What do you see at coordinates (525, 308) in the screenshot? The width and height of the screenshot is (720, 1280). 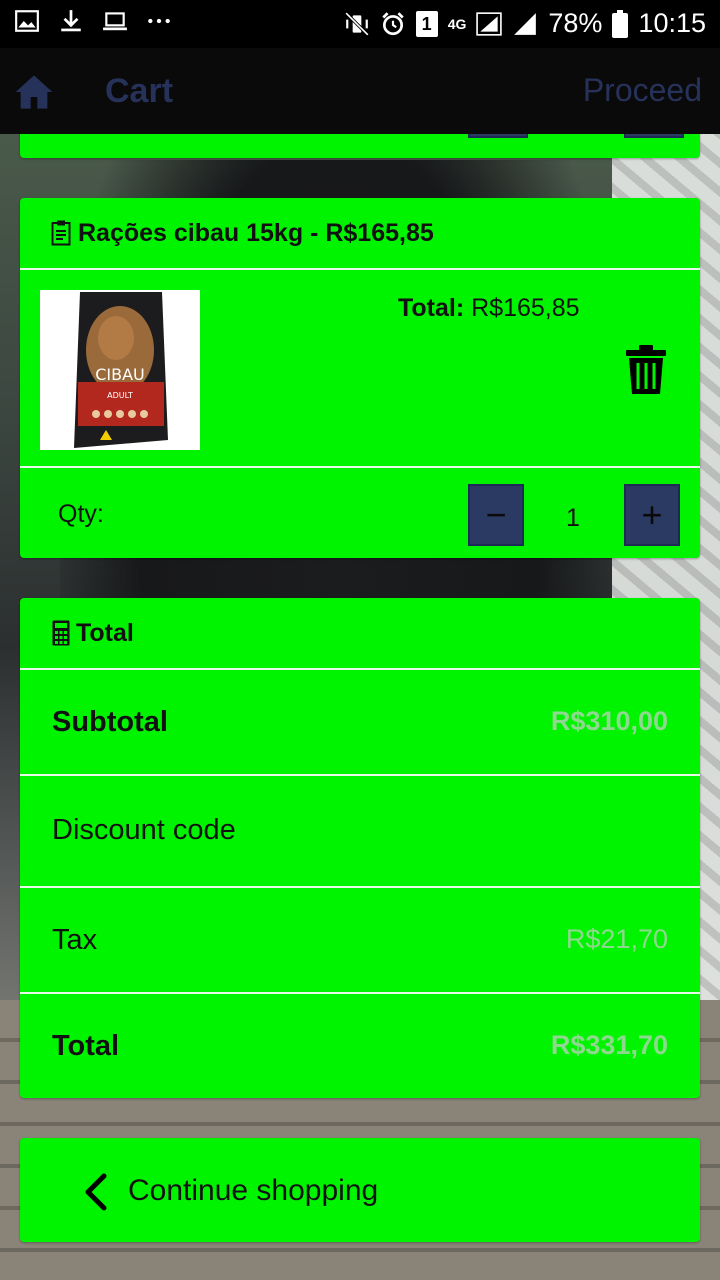 I see `item-total-value: R$165,85` at bounding box center [525, 308].